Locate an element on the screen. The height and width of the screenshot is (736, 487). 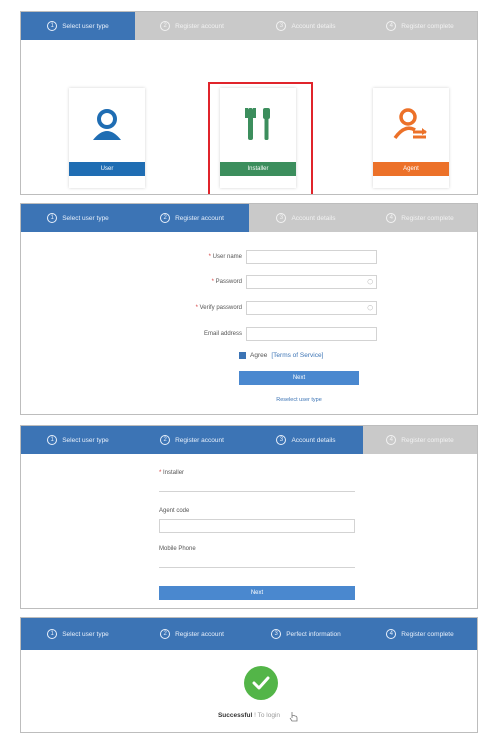
user-type-label-agent: Agent is located at coordinates (411, 169).